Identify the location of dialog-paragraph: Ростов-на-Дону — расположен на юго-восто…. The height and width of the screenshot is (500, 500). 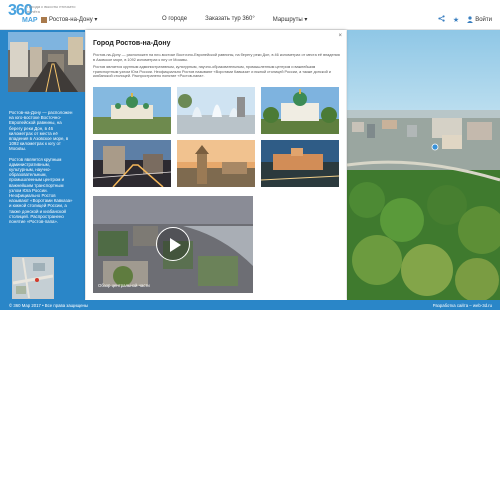
(216, 57).